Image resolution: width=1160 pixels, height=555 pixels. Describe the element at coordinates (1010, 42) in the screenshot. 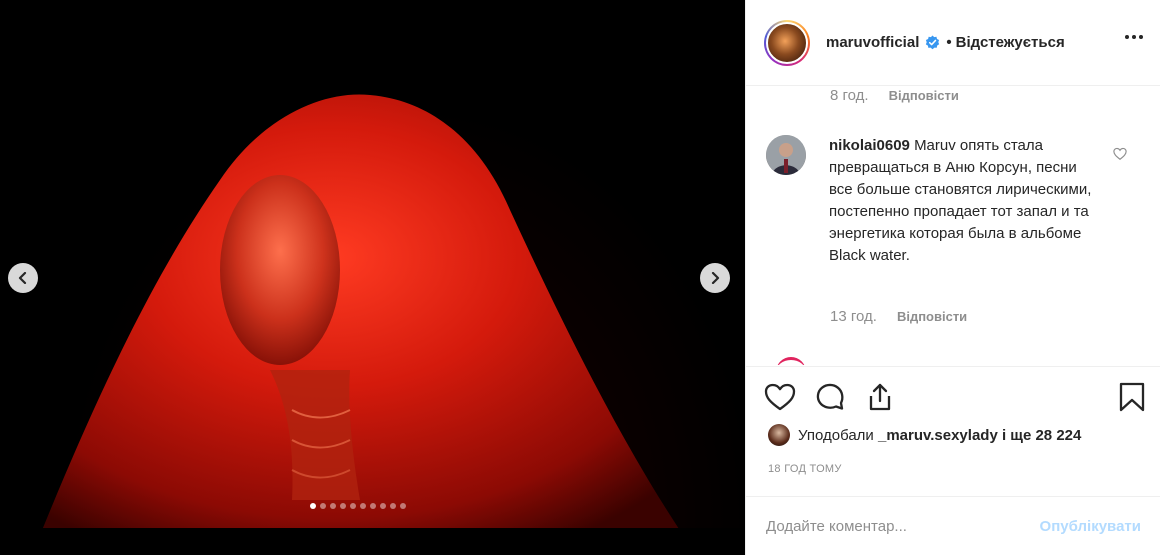

I see `following-button: Відстежується` at that location.